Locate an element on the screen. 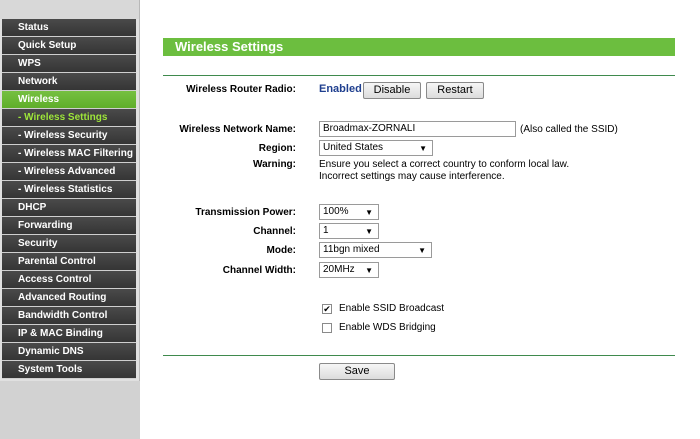 This screenshot has width=700, height=439. sidebar-item-bandwidth-control: Bandwidth Control is located at coordinates (69, 316).